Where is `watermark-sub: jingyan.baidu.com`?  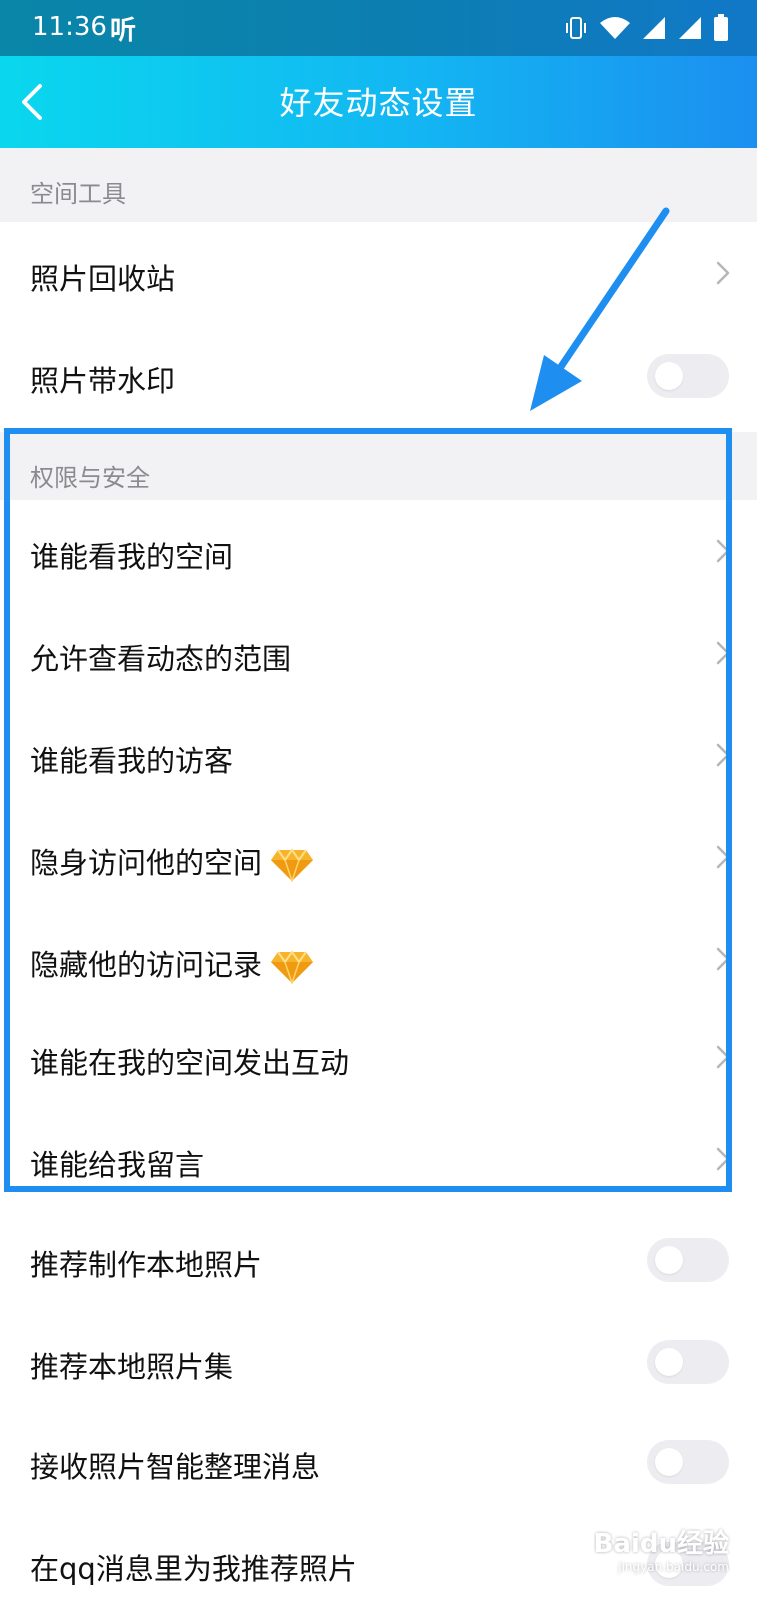
watermark-sub: jingyan.baidu.com is located at coordinates (673, 1567).